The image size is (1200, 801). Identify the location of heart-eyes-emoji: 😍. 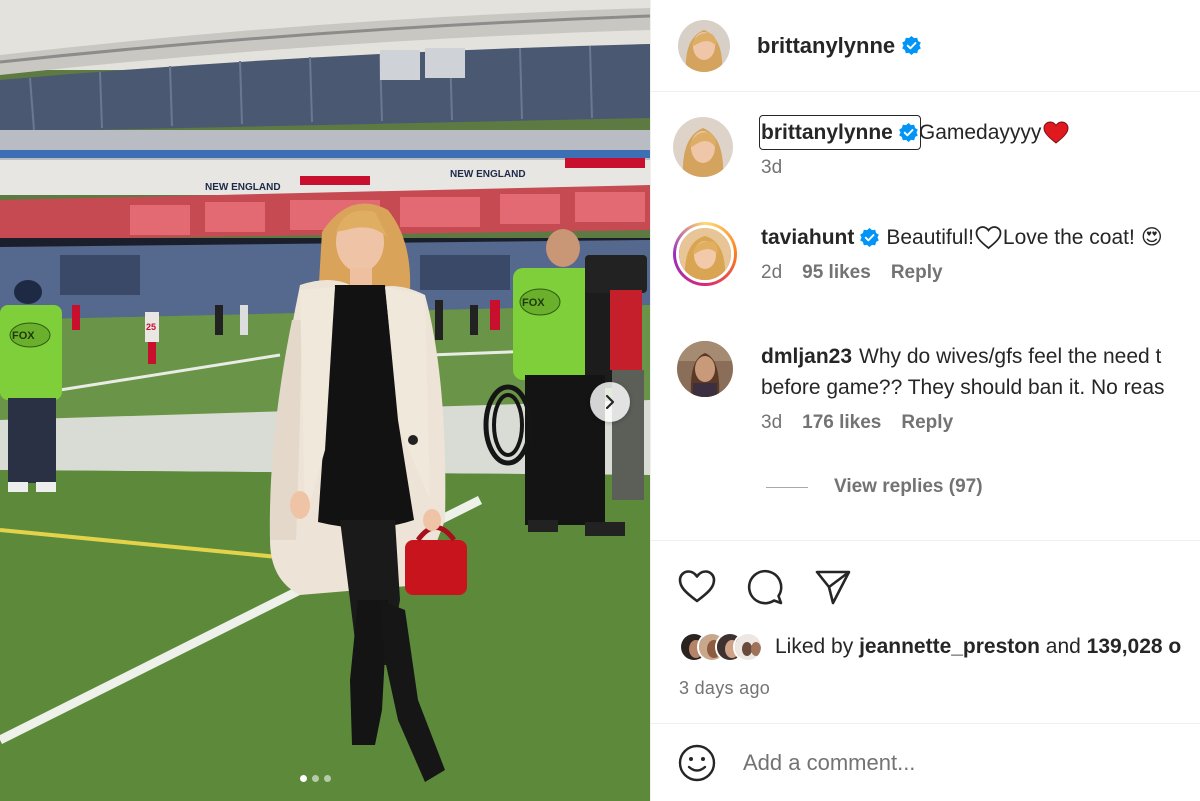
(1151, 237).